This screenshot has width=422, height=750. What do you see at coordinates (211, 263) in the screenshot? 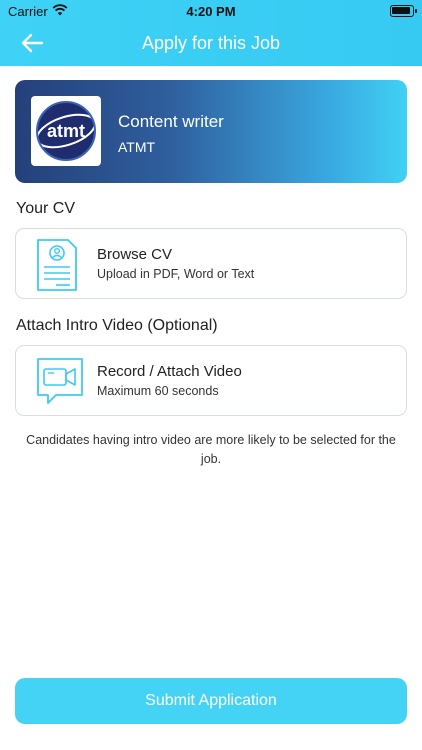
I see `browse-cv-button: Browse CV Upload in PDF, Word or Text` at bounding box center [211, 263].